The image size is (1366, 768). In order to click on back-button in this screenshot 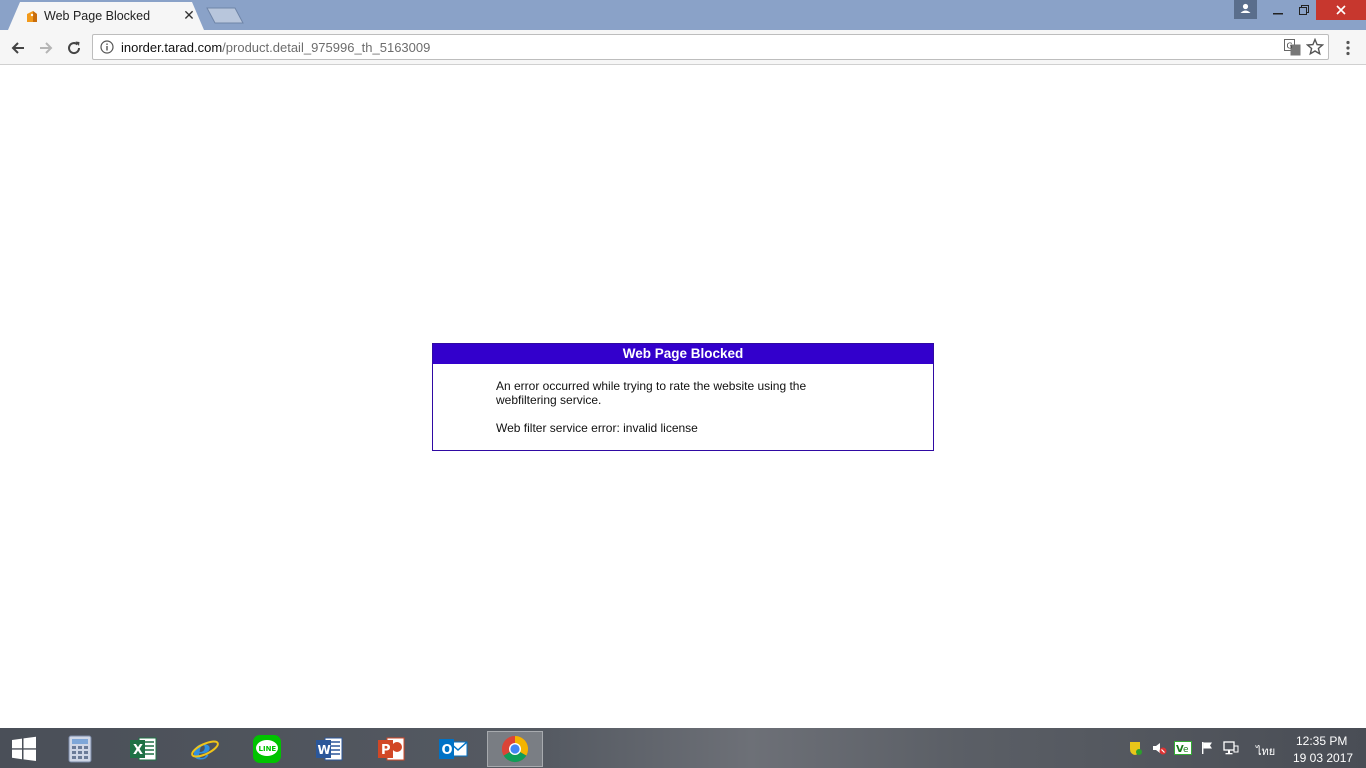, I will do `click(18, 48)`.